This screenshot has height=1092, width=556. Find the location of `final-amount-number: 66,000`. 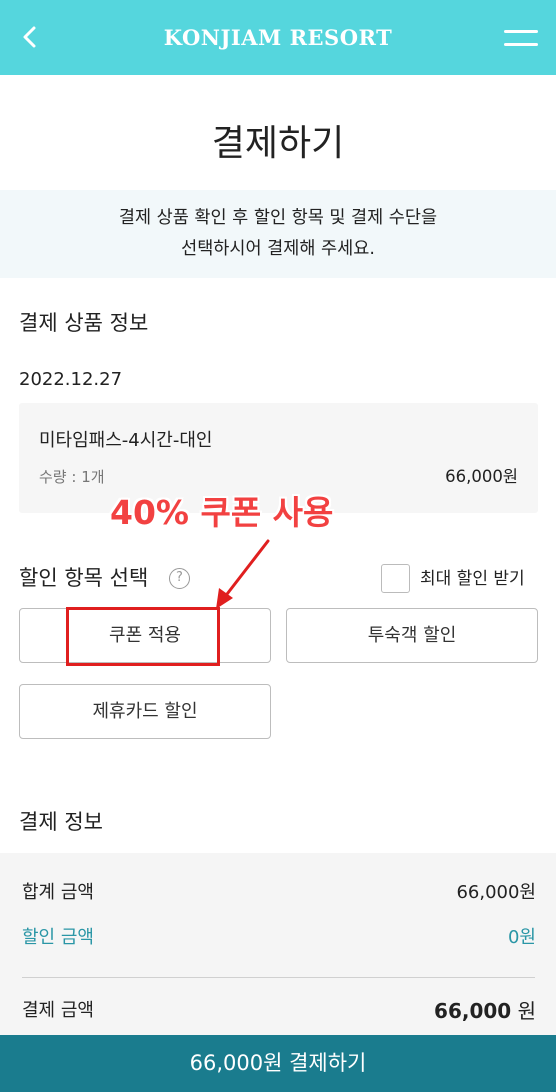

final-amount-number: 66,000 is located at coordinates (473, 1011).